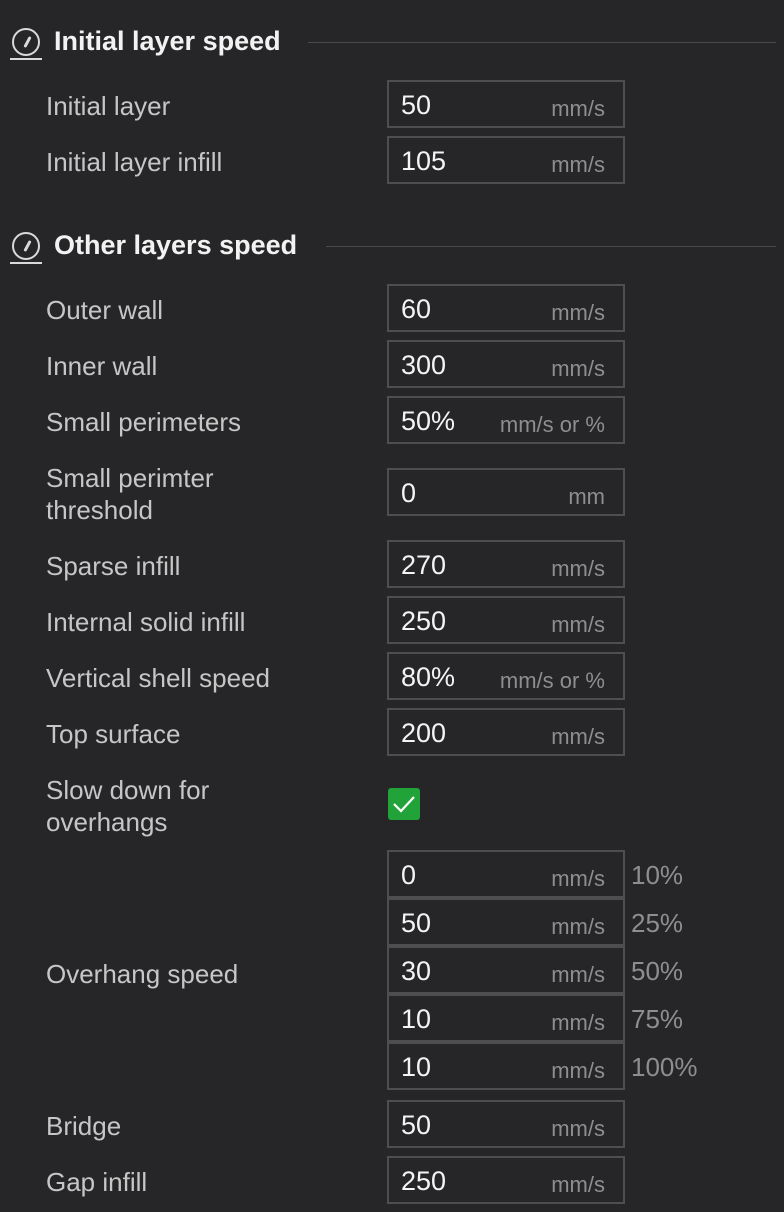 The image size is (784, 1212). What do you see at coordinates (84, 1126) in the screenshot?
I see `bridge-label: Bridge` at bounding box center [84, 1126].